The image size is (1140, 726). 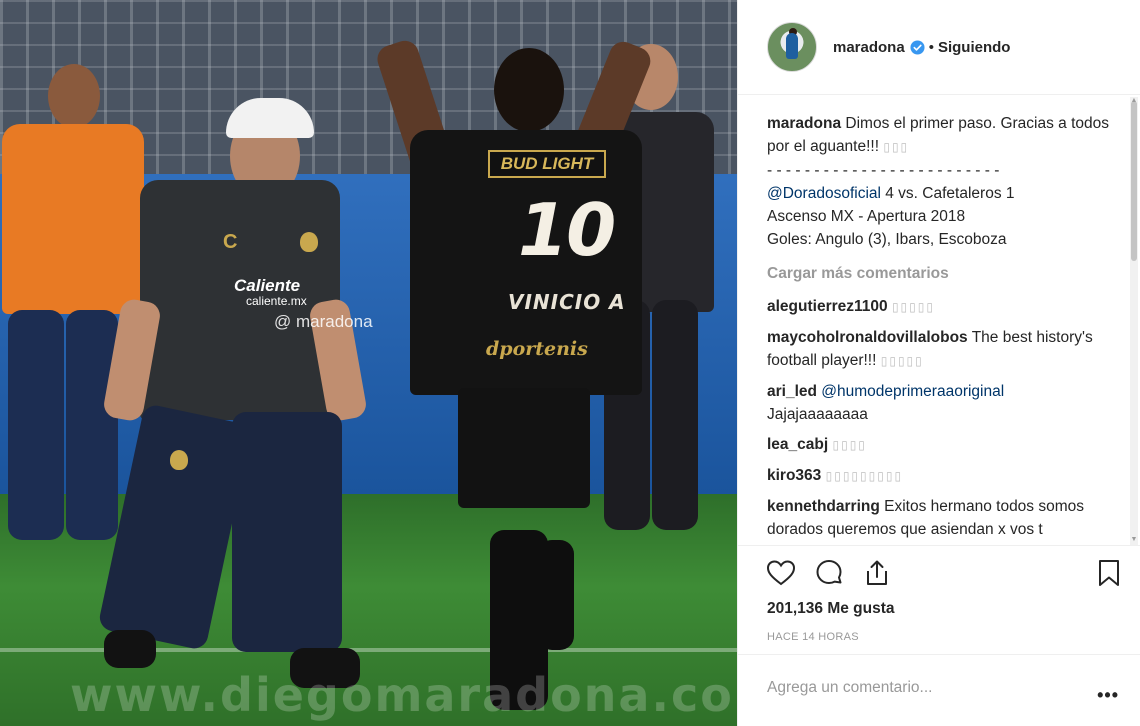 I want to click on comment-username: kennethdarring, so click(x=823, y=506).